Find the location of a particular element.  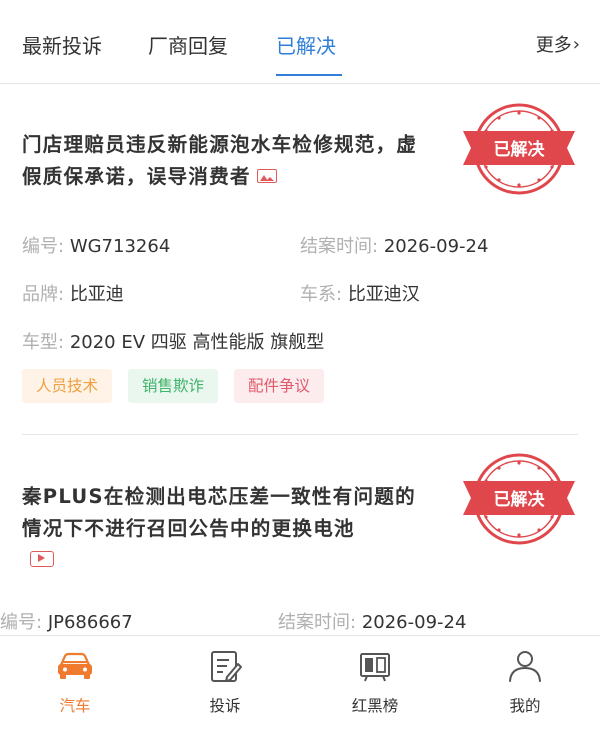

nav-label: 红黑榜 is located at coordinates (375, 706).